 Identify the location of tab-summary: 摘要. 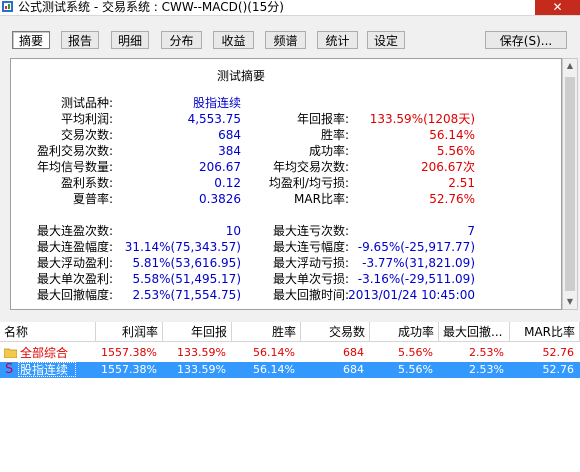
(31, 40).